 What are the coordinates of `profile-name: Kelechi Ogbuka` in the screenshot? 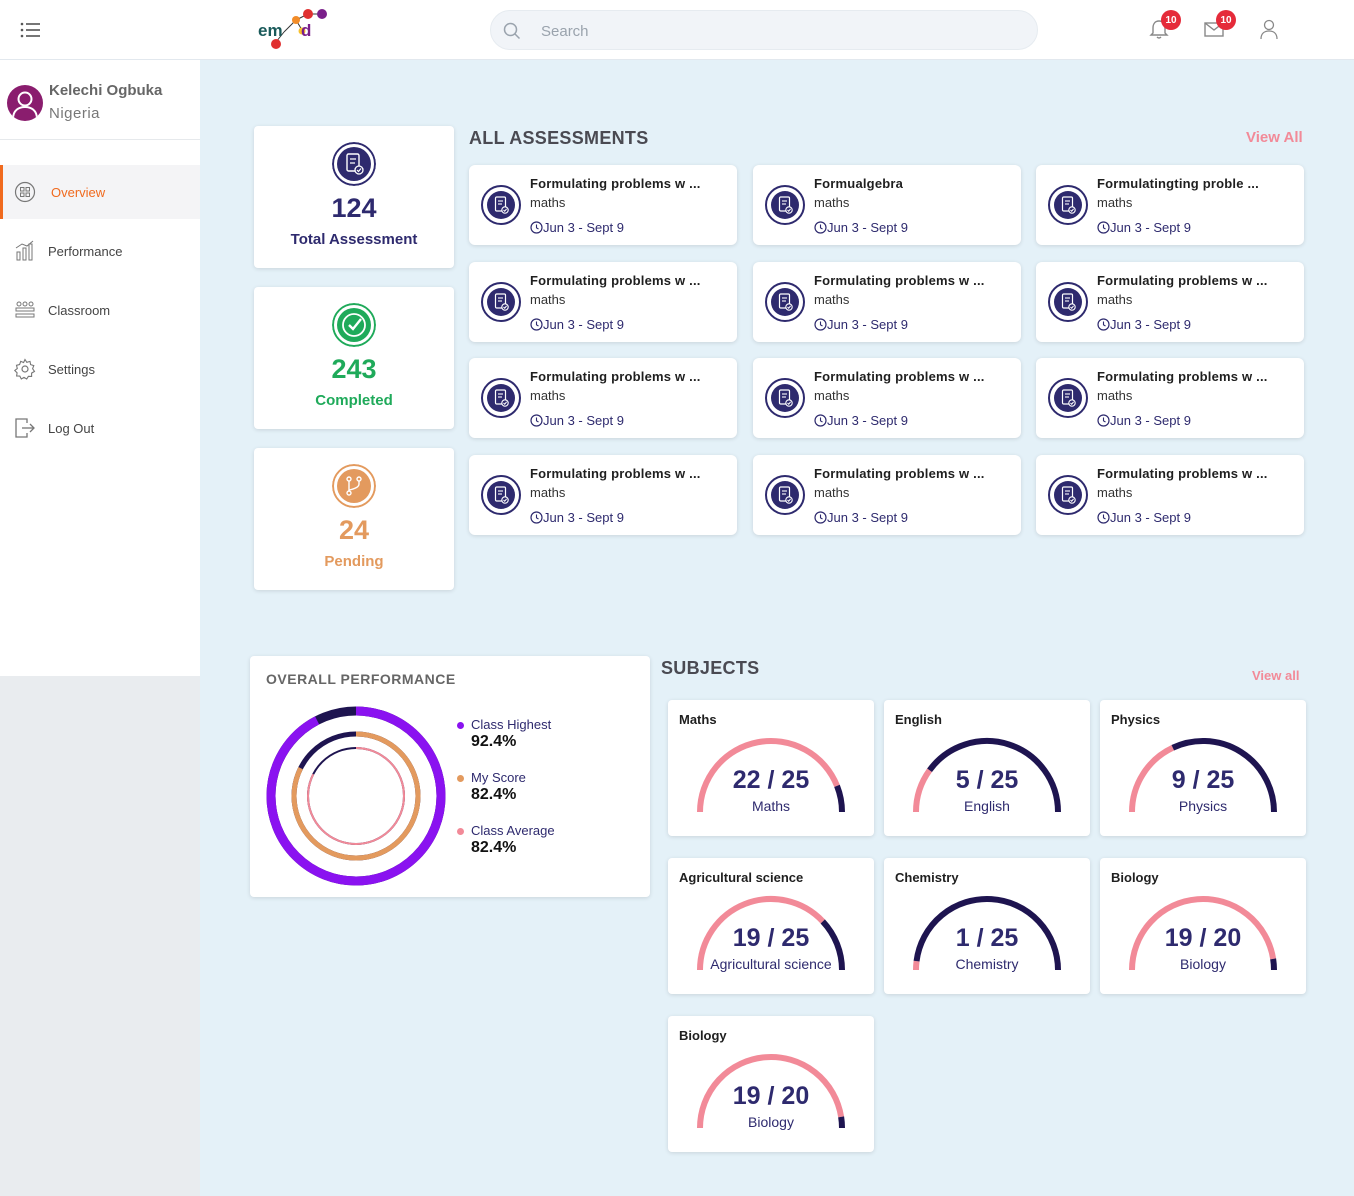 It's located at (106, 90).